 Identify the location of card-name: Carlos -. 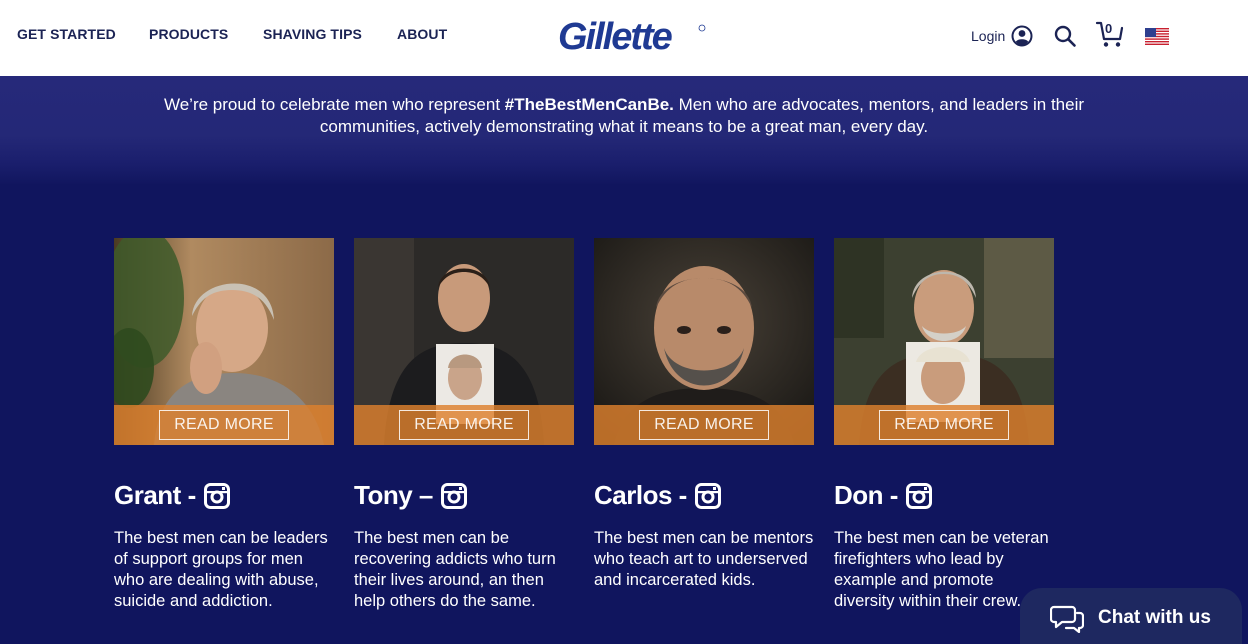
(640, 495).